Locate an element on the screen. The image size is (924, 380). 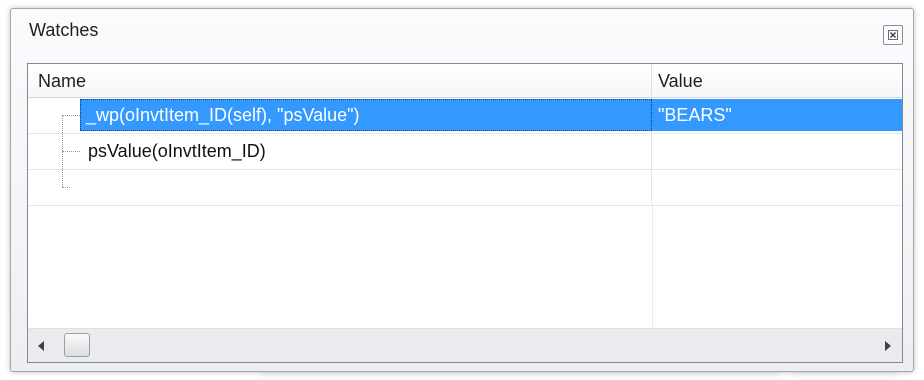
scroll-left-arrow-icon is located at coordinates (41, 346).